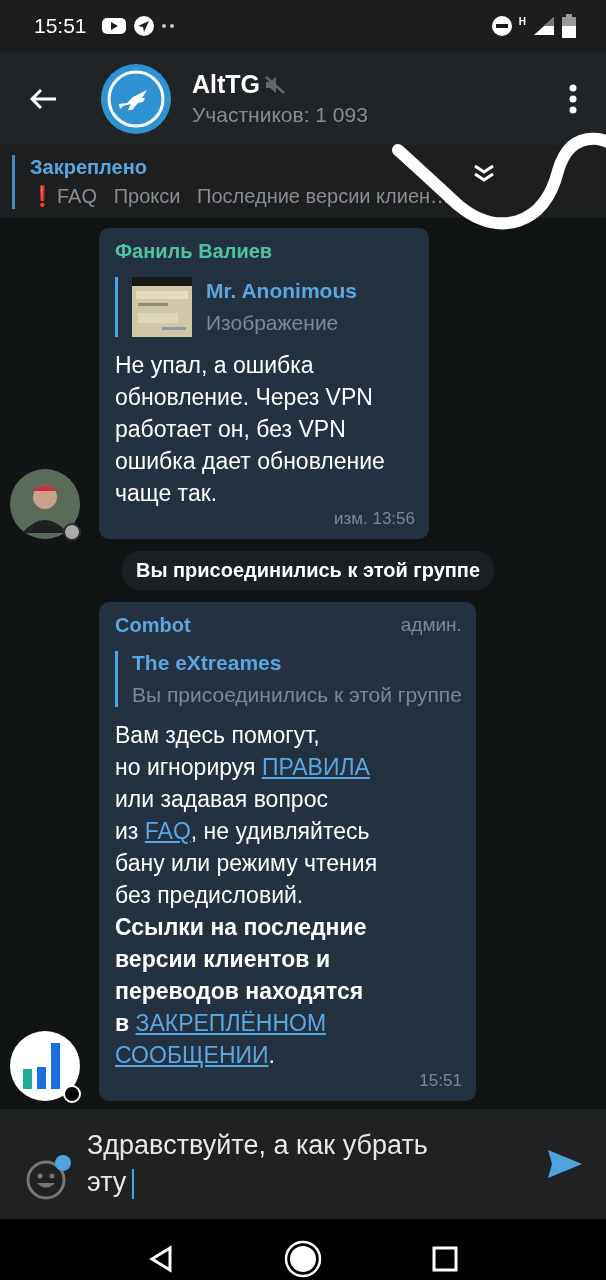 The image size is (606, 1280). I want to click on reply-snippet: Изображение, so click(273, 323).